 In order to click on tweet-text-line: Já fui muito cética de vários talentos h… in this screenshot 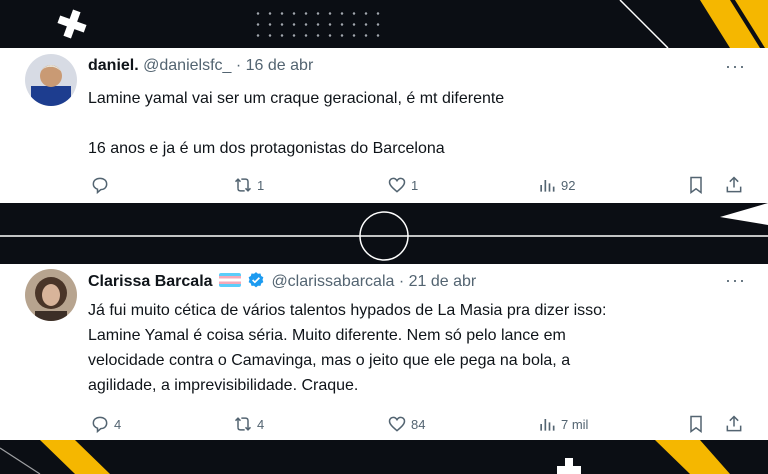, I will do `click(347, 310)`.